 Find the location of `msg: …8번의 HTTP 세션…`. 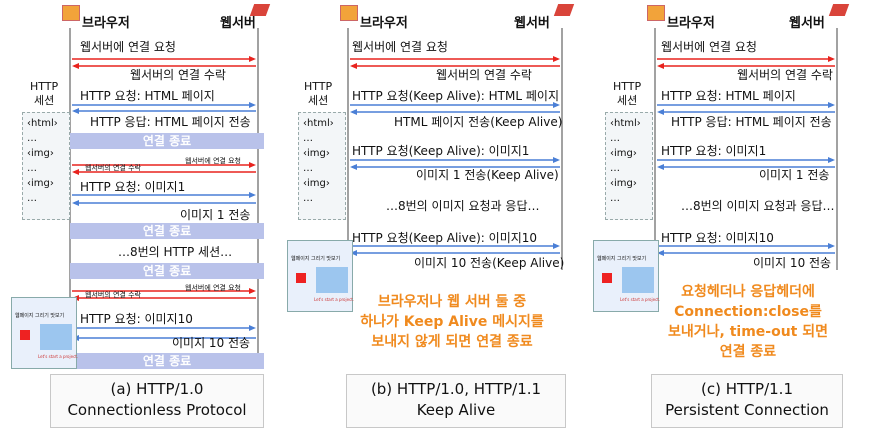

msg: …8번의 HTTP 세션… is located at coordinates (175, 252).